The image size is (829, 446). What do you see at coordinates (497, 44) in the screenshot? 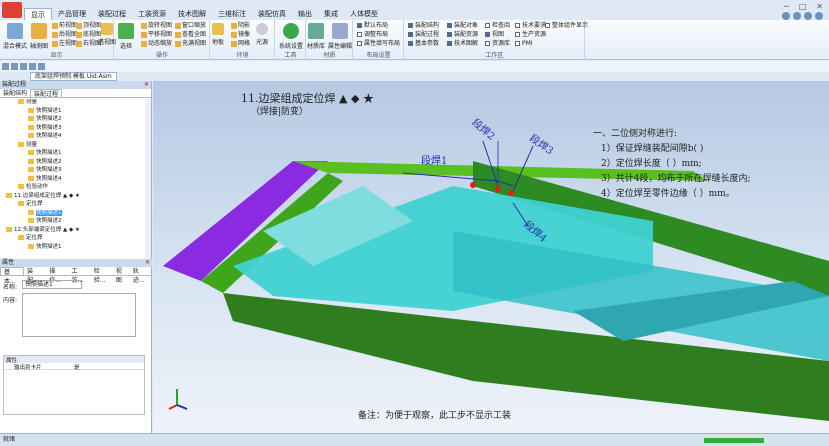
I see `ws-check-11: 资源库` at bounding box center [497, 44].